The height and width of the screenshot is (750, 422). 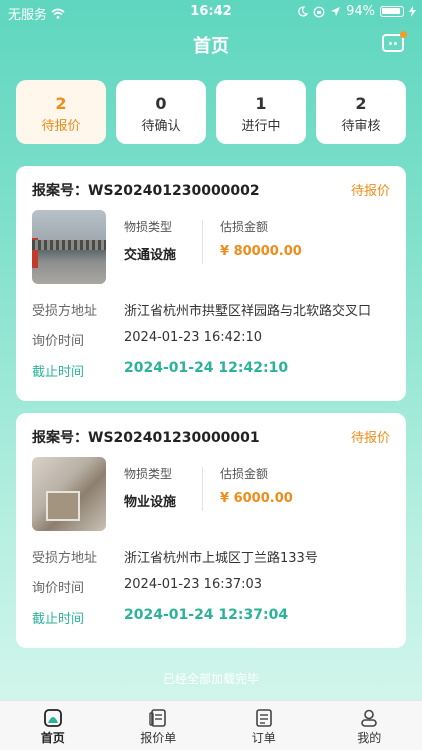 I want to click on tab-count: 0, so click(x=161, y=103).